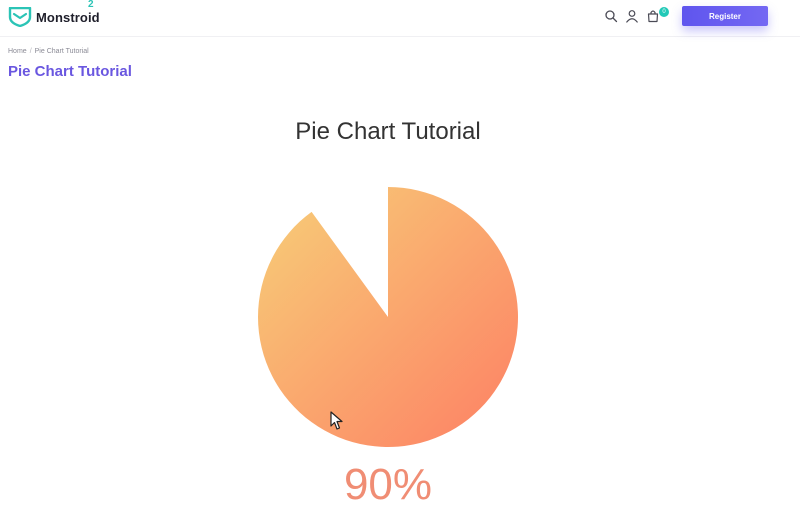 The width and height of the screenshot is (800, 529). What do you see at coordinates (611, 16) in the screenshot?
I see `search-icon` at bounding box center [611, 16].